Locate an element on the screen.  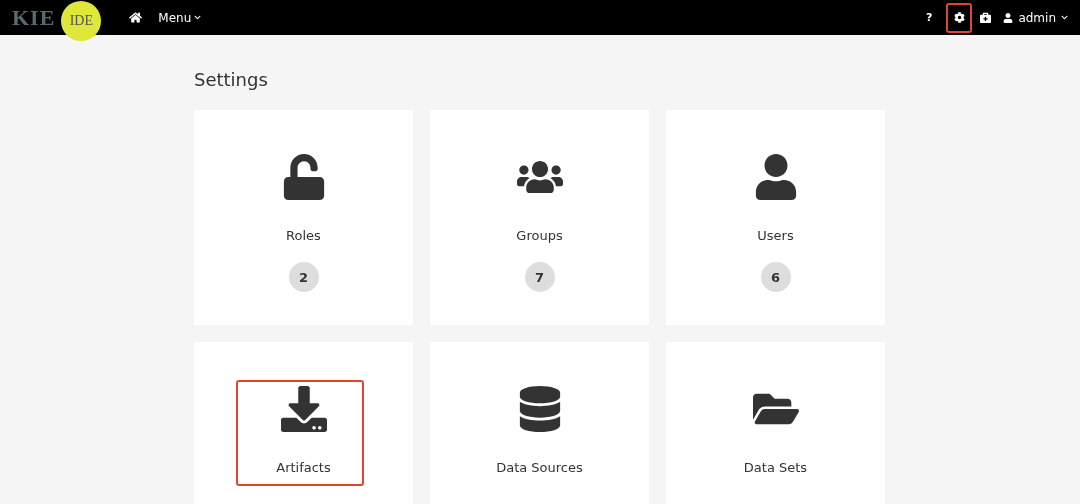
settings-tile: Users 6 is located at coordinates (775, 217).